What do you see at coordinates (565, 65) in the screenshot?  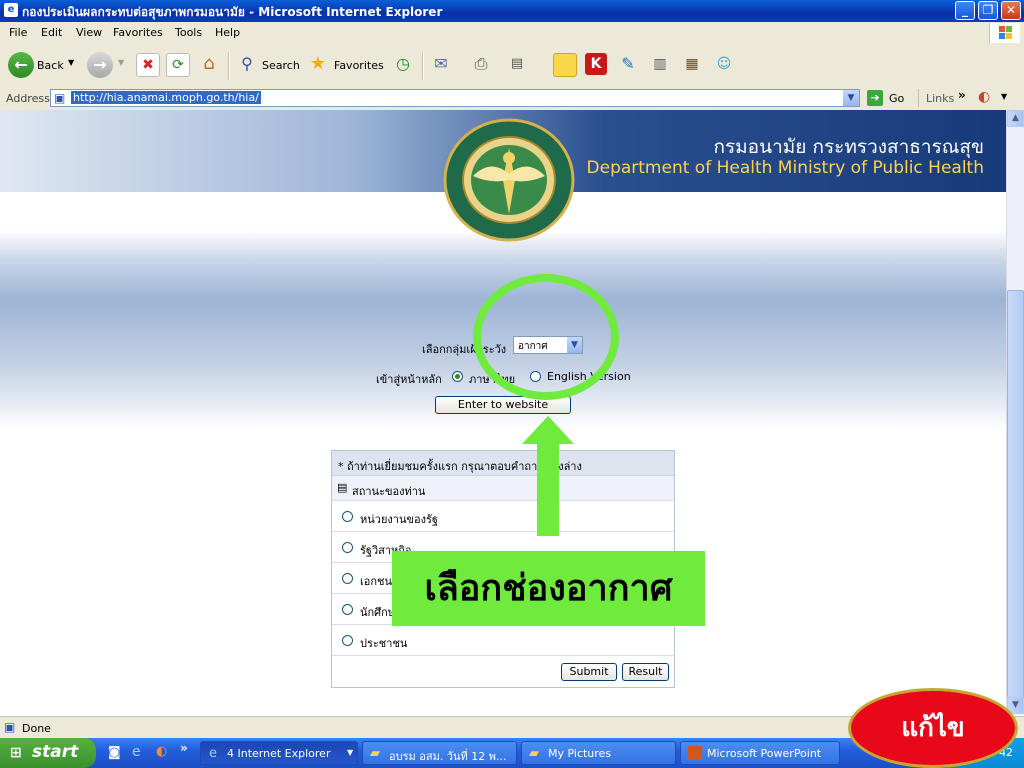 I see `note-icon` at bounding box center [565, 65].